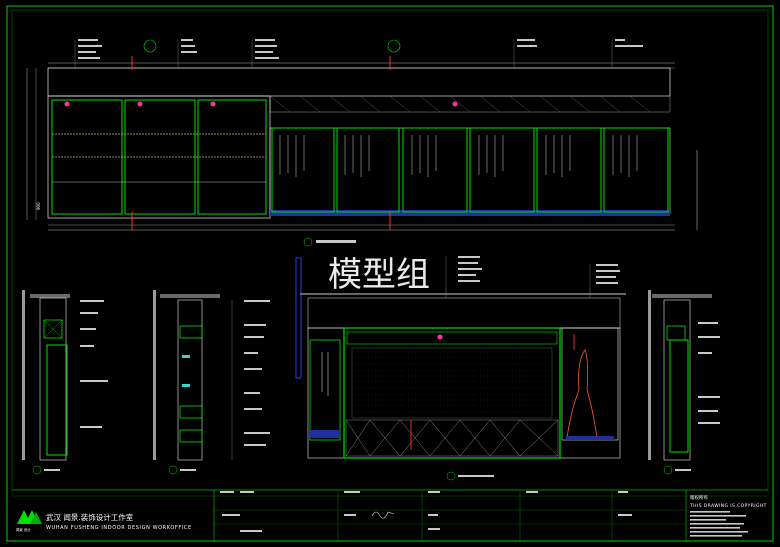 This screenshot has width=780, height=547. I want to click on signature-scribble, so click(383, 515).